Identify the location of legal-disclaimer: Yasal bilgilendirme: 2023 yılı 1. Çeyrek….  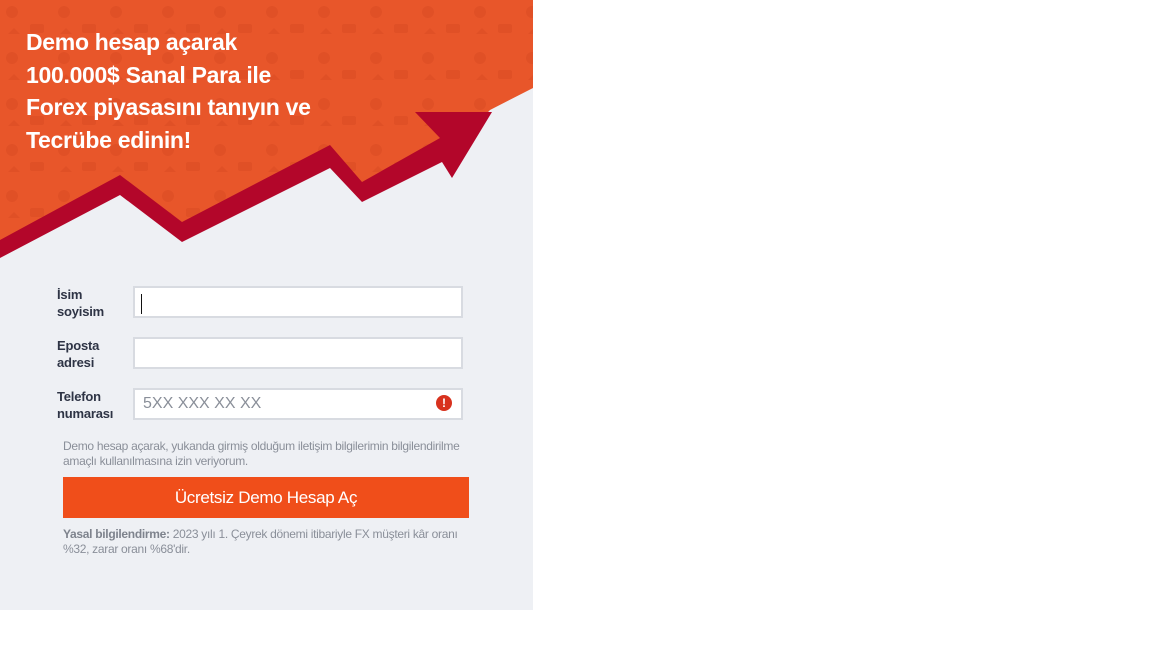
(266, 542).